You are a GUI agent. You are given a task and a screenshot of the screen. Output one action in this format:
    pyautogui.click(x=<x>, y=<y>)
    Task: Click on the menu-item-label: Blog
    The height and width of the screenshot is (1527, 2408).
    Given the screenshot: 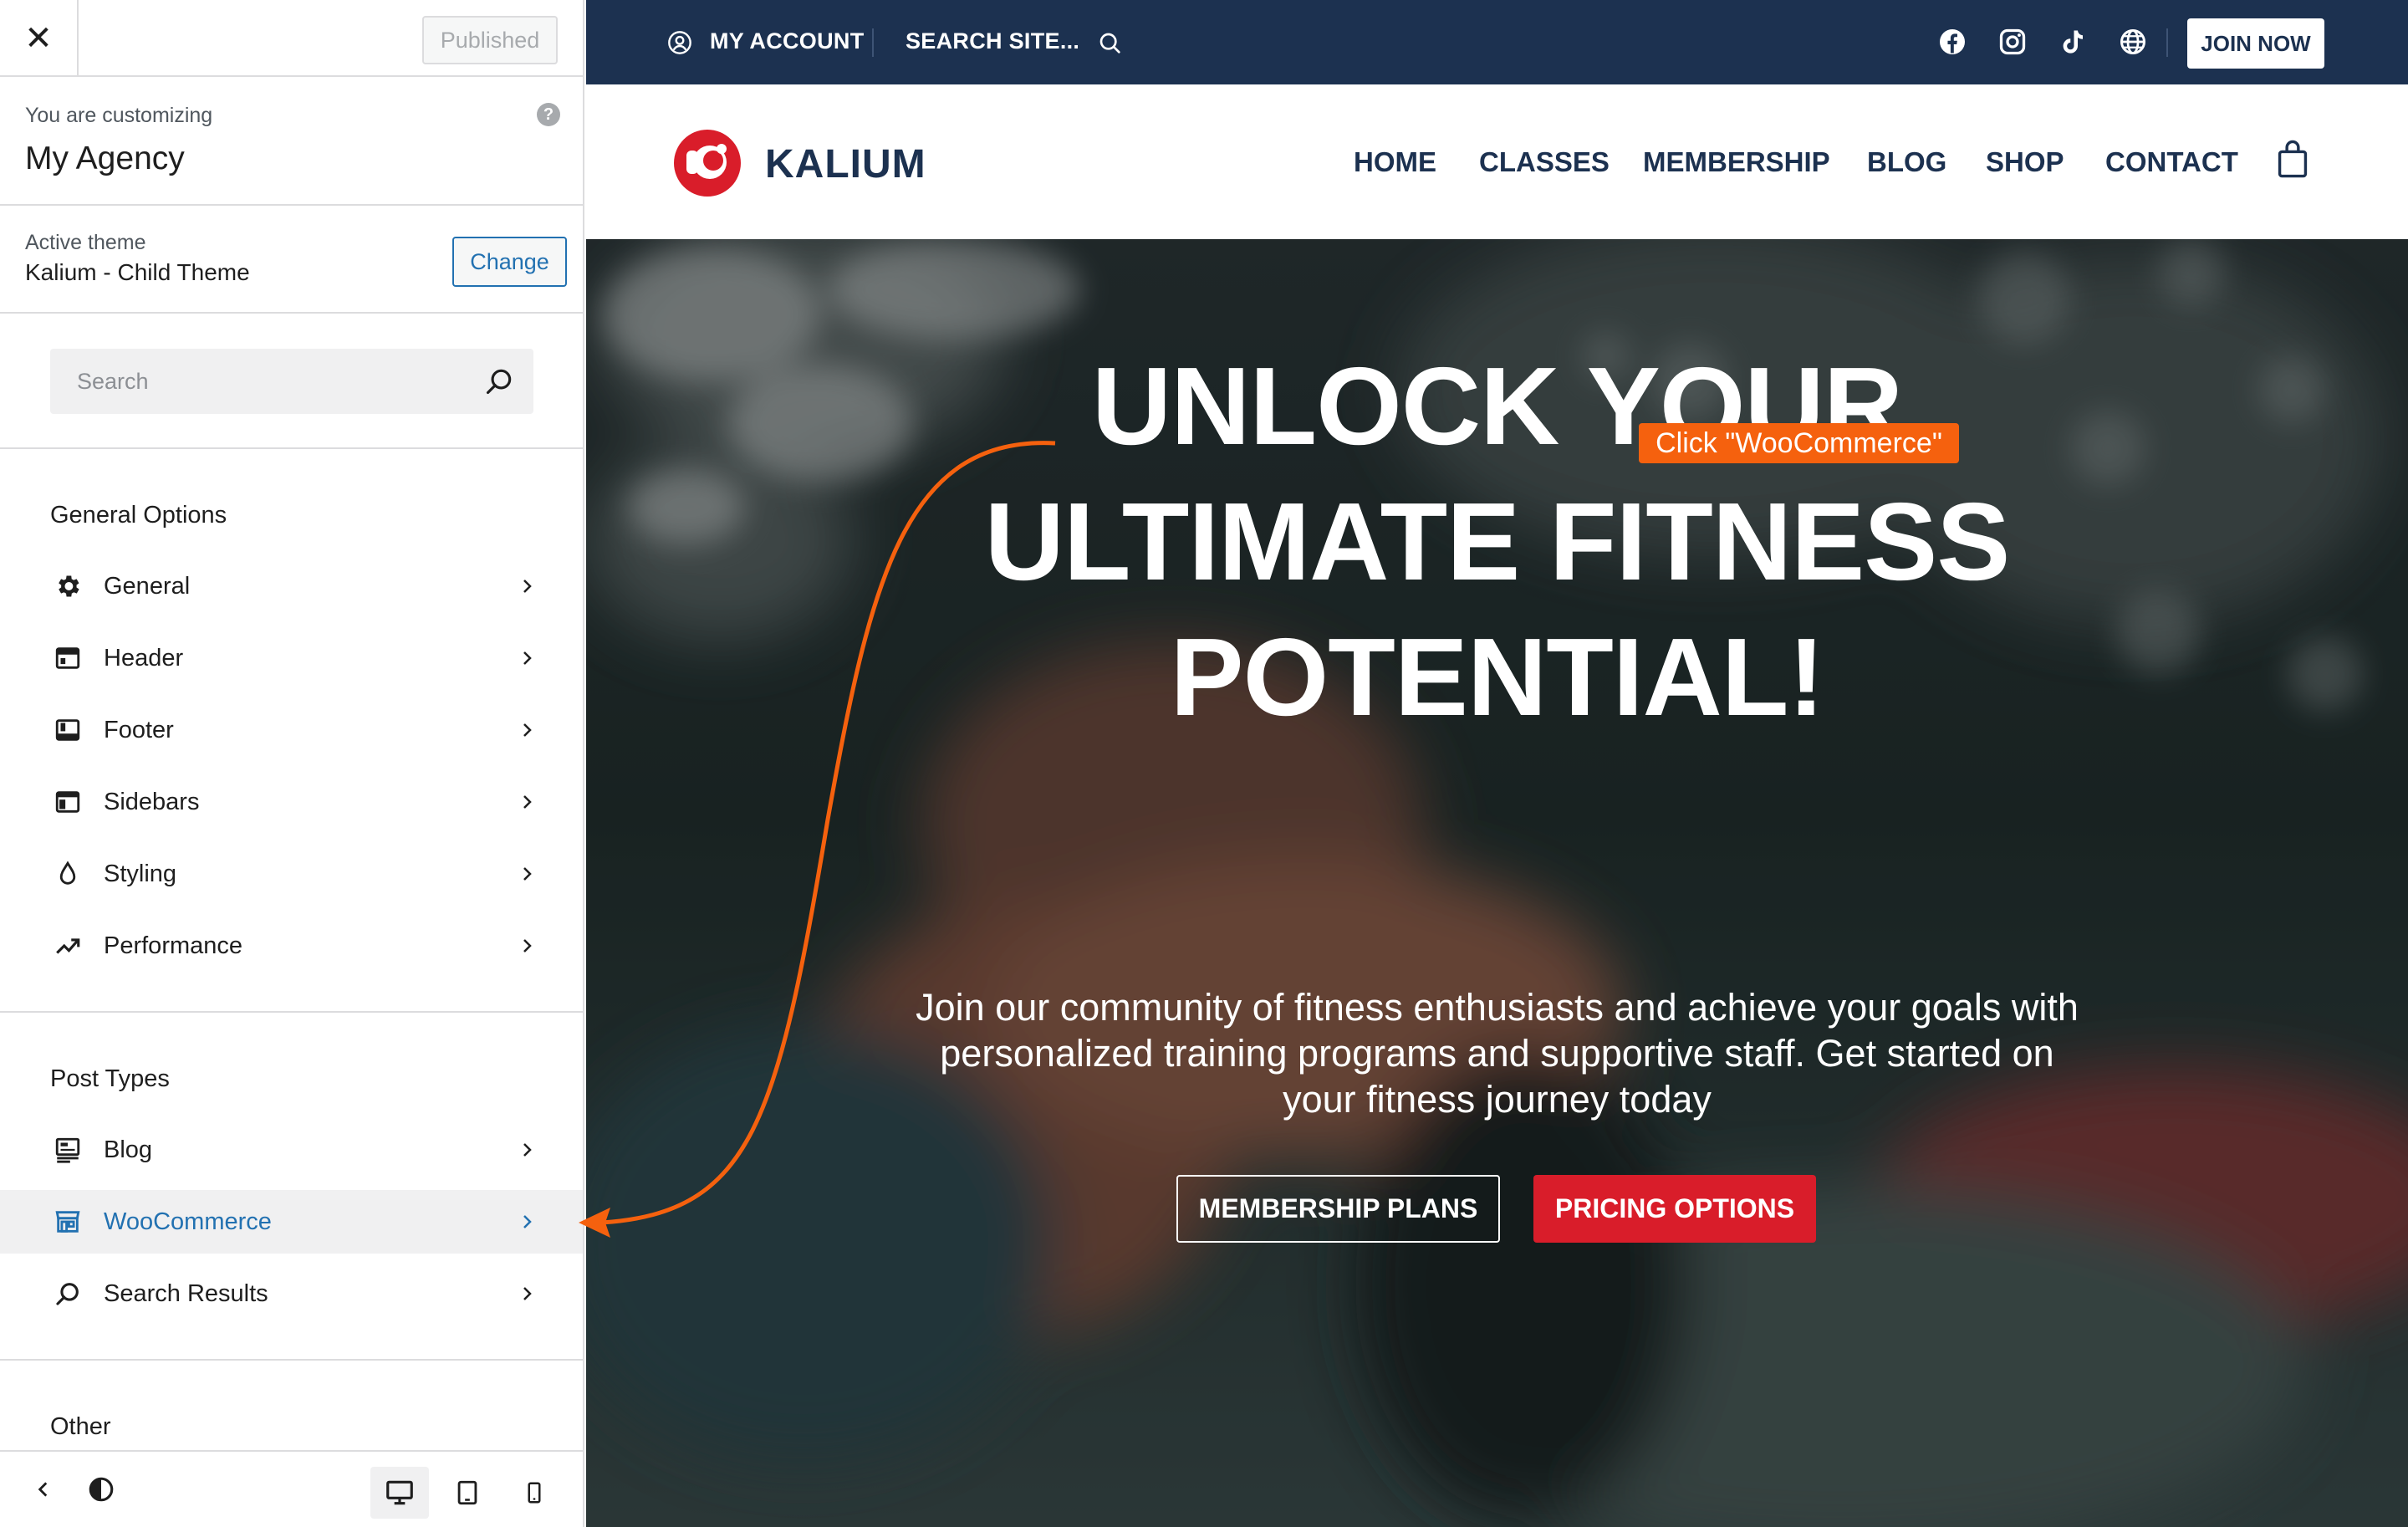 What is the action you would take?
    pyautogui.click(x=129, y=1150)
    